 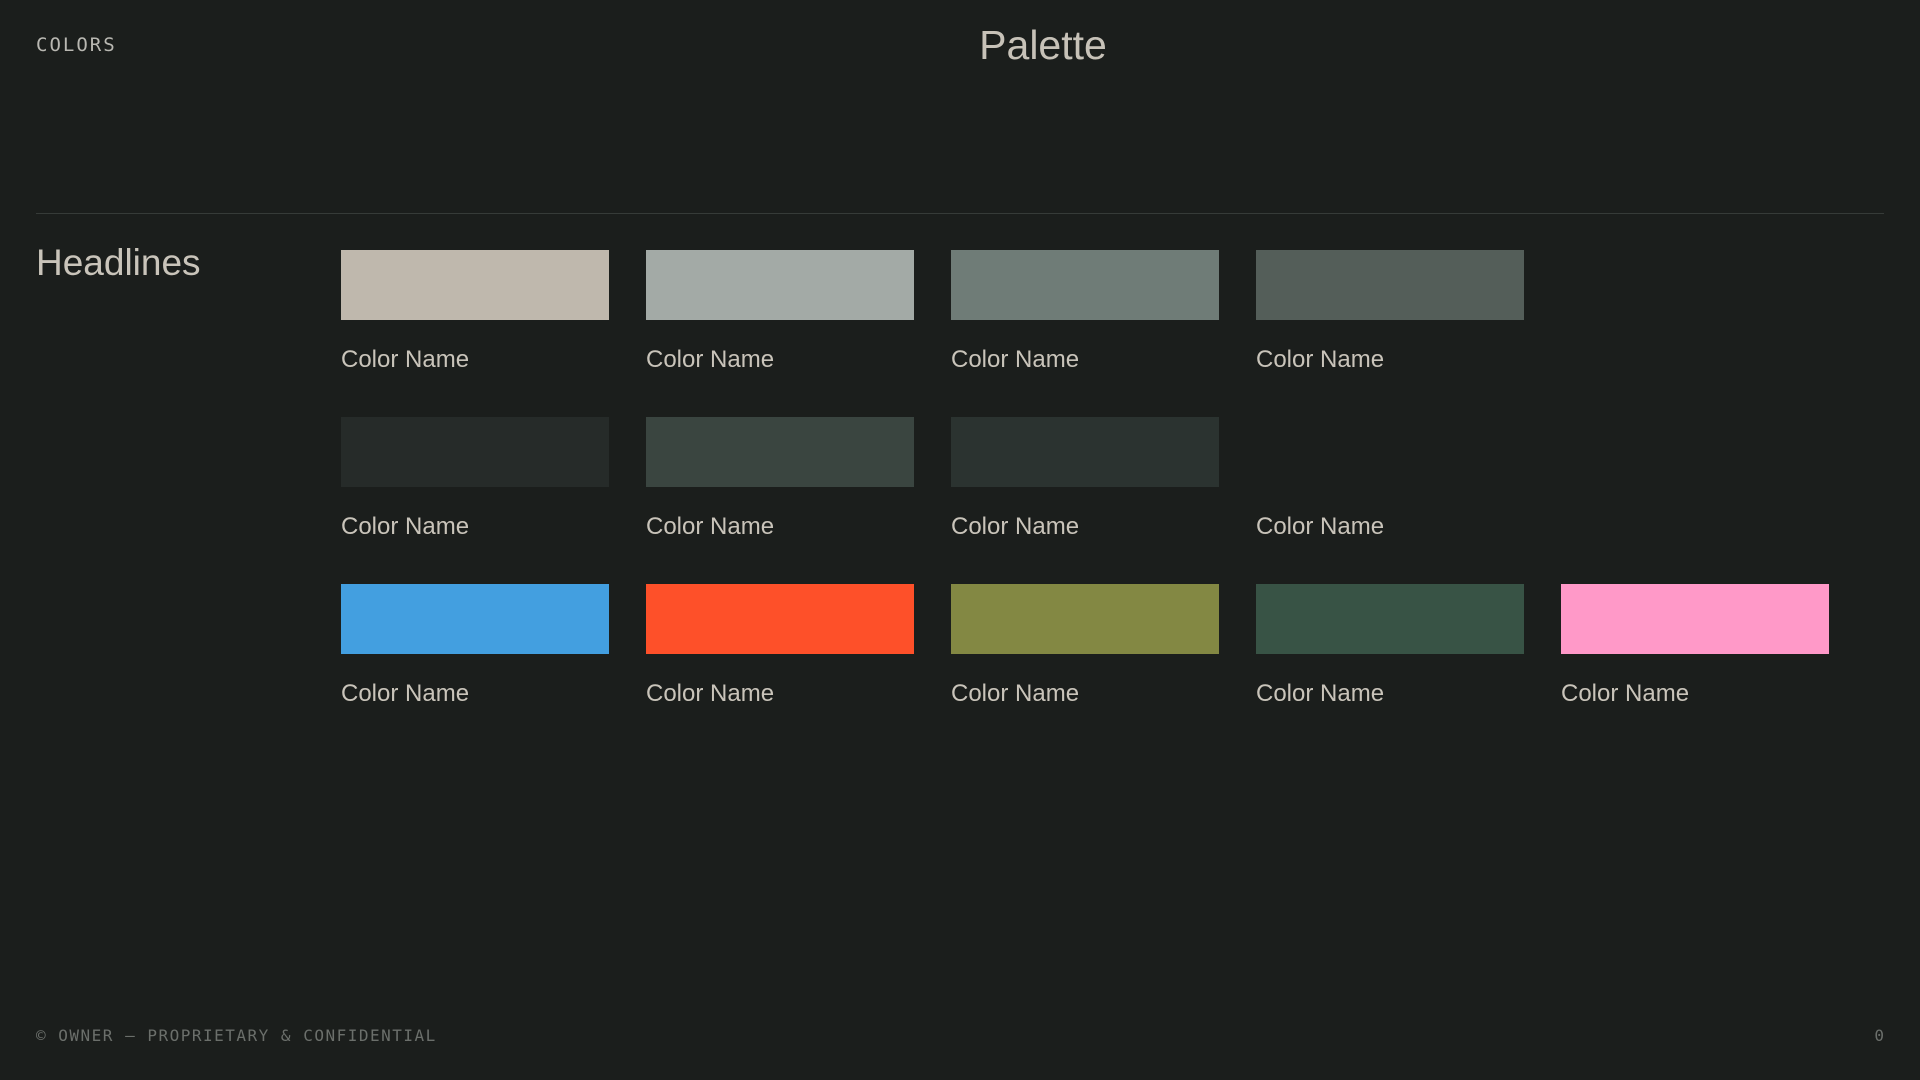 What do you see at coordinates (960, 213) in the screenshot?
I see `divider` at bounding box center [960, 213].